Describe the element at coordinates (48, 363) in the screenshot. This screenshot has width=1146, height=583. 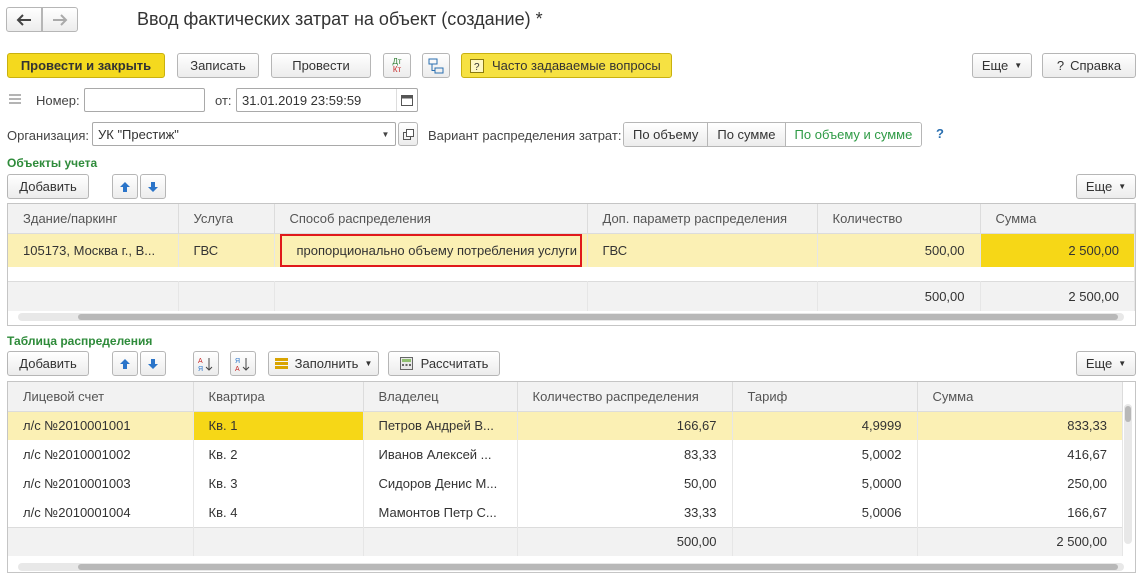
I see `distribution-add-button: Добавить` at that location.